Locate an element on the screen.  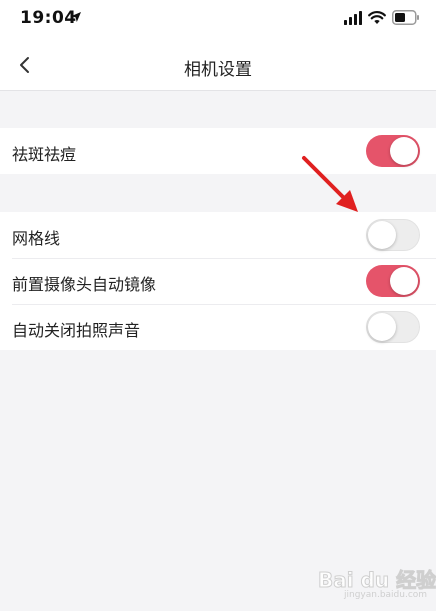
settings-group-beauty: 祛斑祛痘 is located at coordinates (218, 151).